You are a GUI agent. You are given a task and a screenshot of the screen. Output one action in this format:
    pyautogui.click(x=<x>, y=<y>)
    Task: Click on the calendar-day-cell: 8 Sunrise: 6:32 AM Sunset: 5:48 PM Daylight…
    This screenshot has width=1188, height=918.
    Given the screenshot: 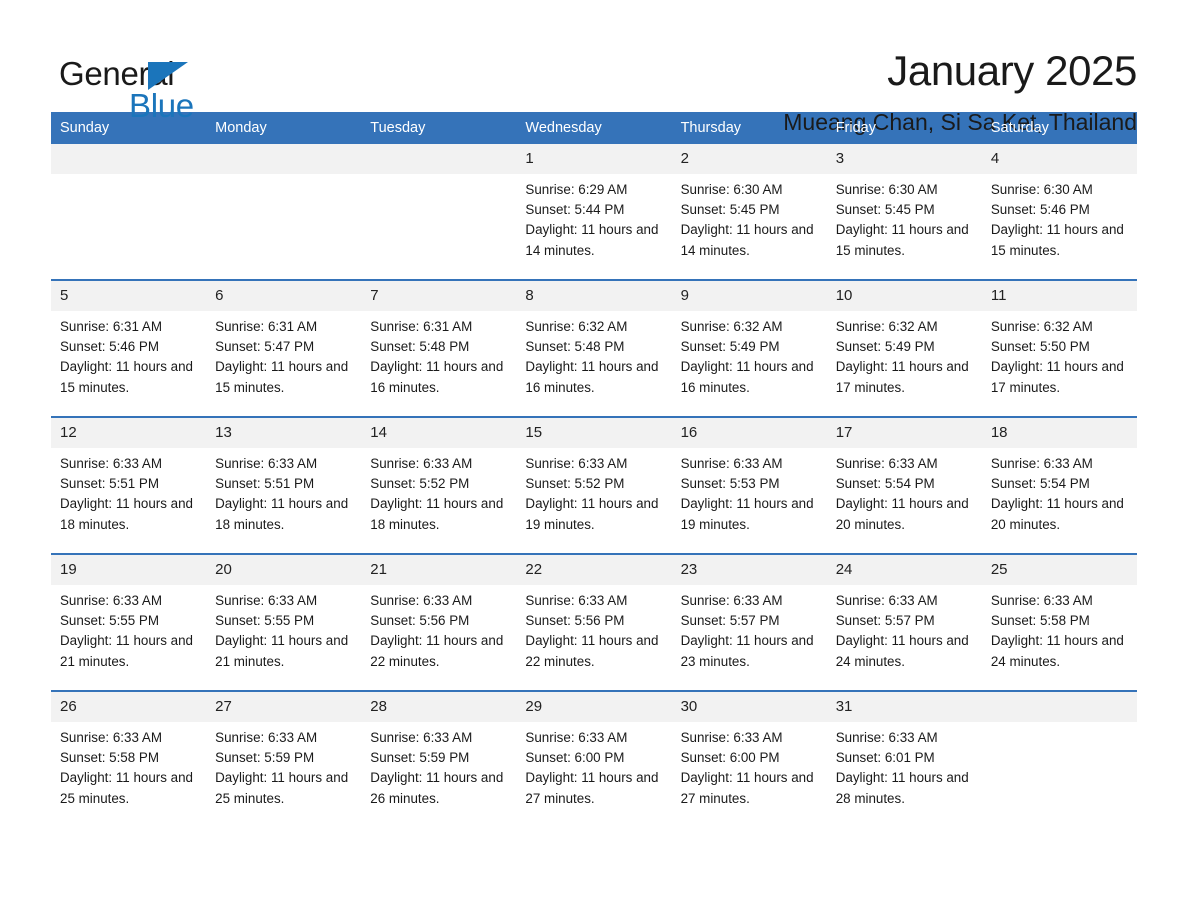 What is the action you would take?
    pyautogui.click(x=594, y=348)
    